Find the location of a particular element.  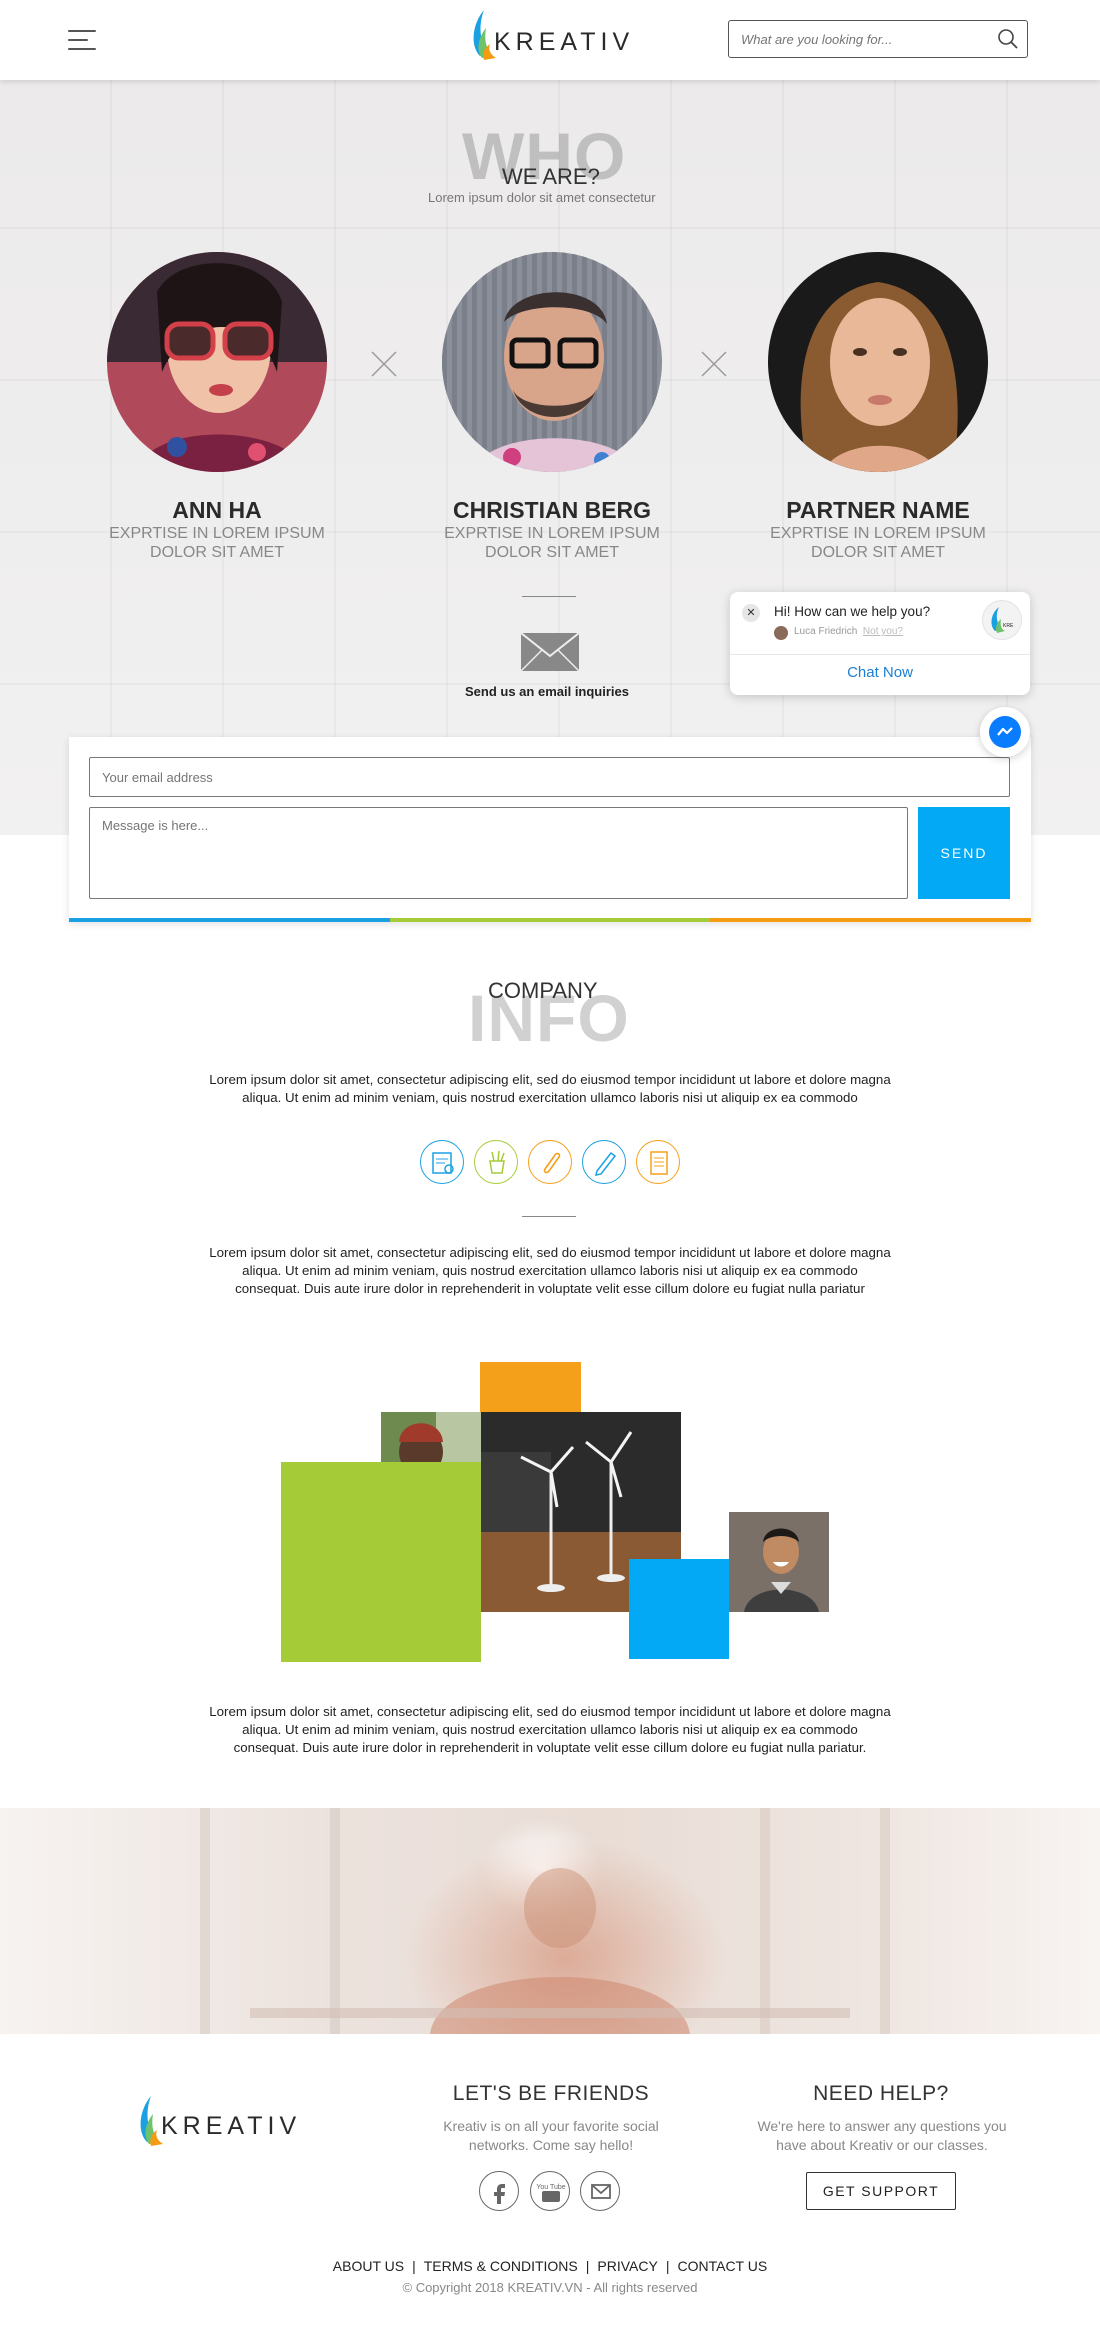

chat-user-line: Luca Friedrich Not you? is located at coordinates (848, 631).